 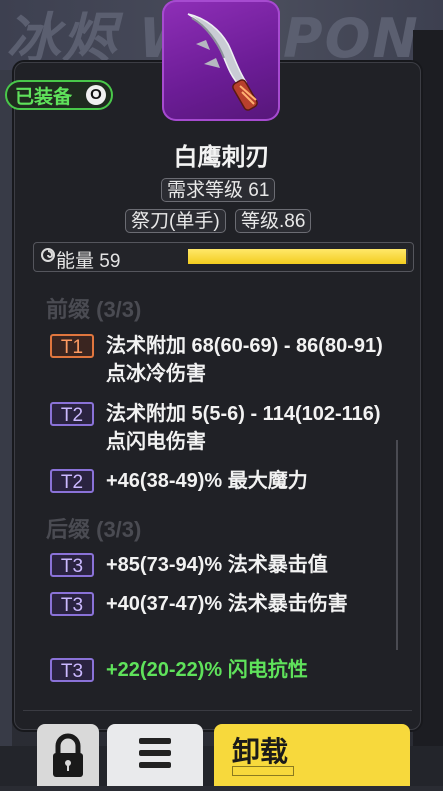 What do you see at coordinates (44, 97) in the screenshot?
I see `equipped-label: 已装备` at bounding box center [44, 97].